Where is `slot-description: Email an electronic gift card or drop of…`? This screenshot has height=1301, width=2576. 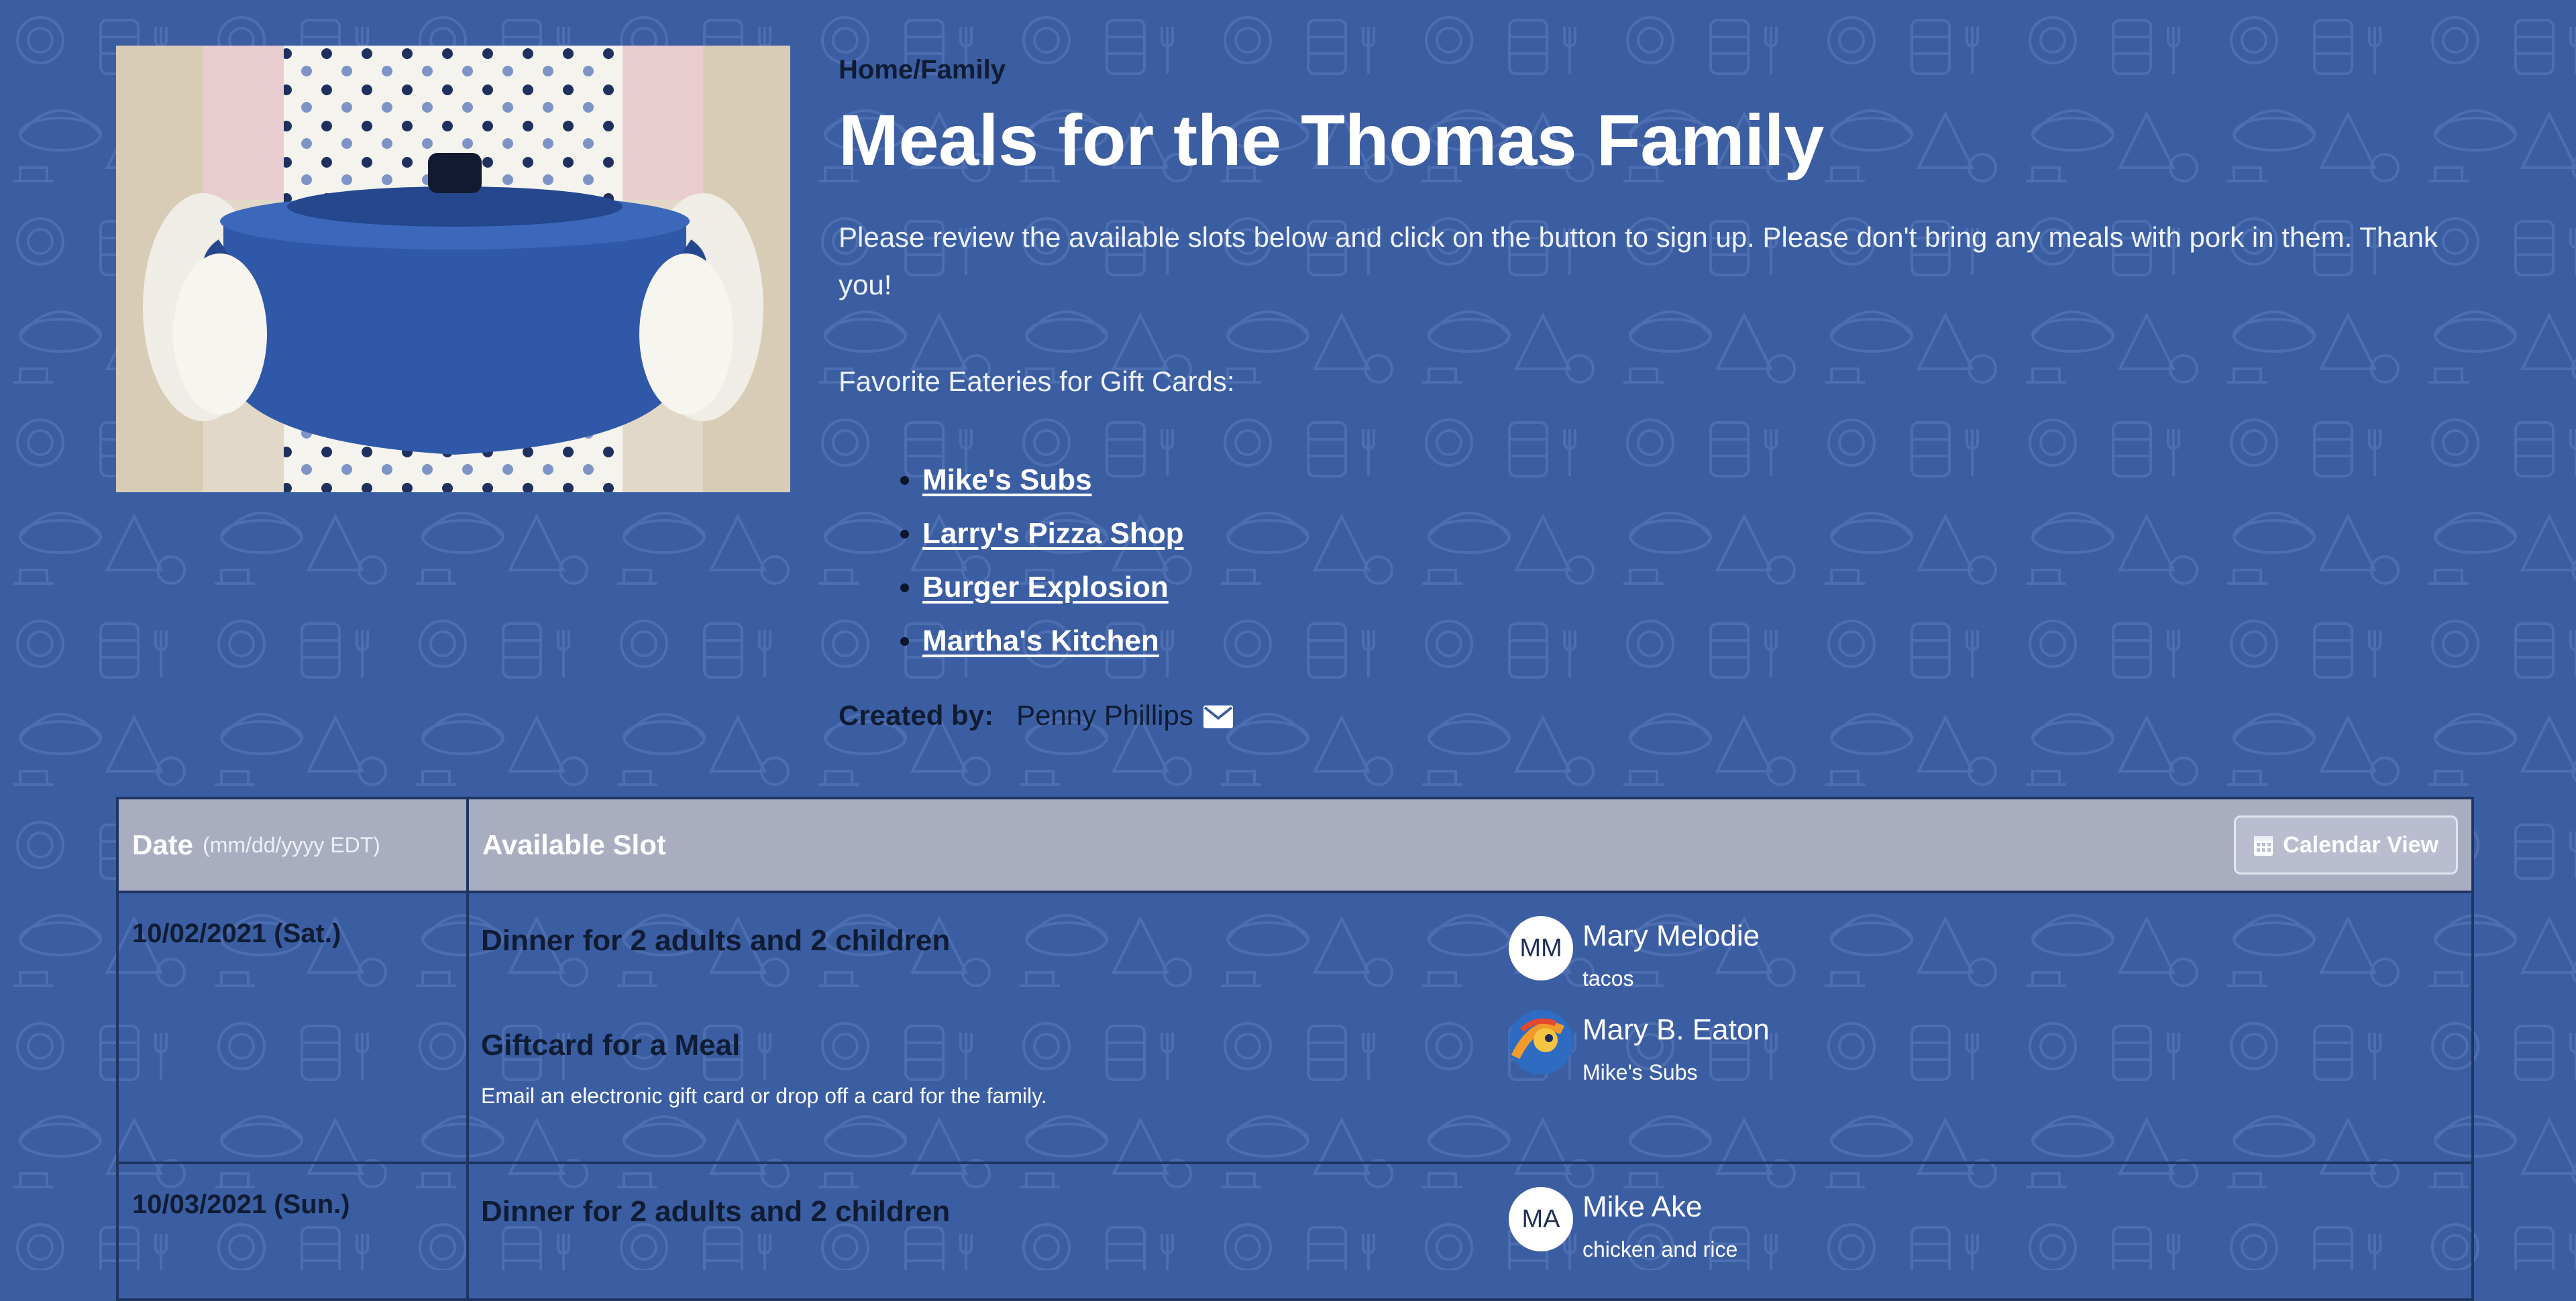
slot-description: Email an electronic gift card or drop of… is located at coordinates (764, 1096).